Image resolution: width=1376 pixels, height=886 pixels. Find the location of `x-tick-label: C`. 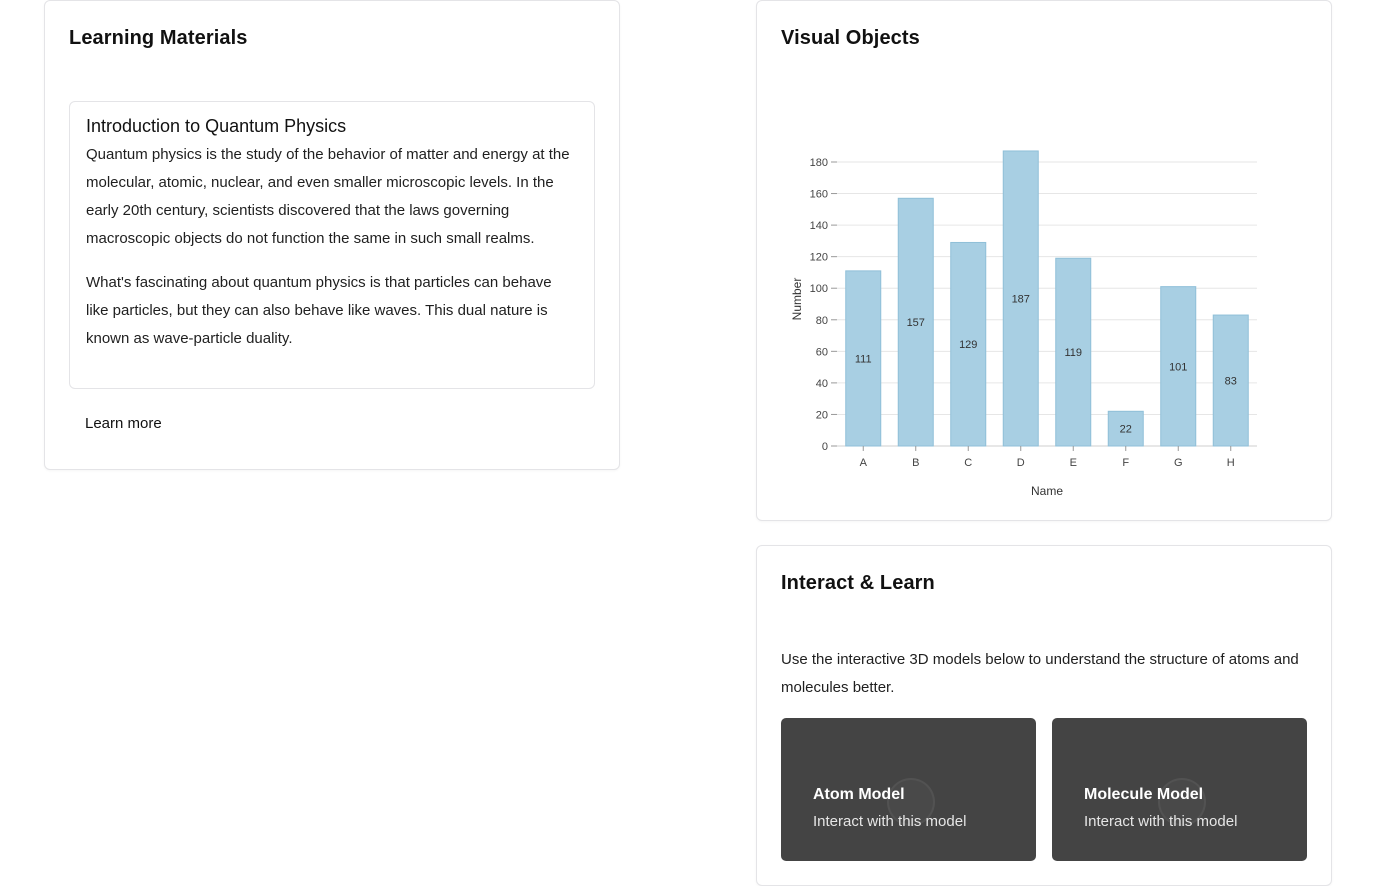

x-tick-label: C is located at coordinates (968, 463).